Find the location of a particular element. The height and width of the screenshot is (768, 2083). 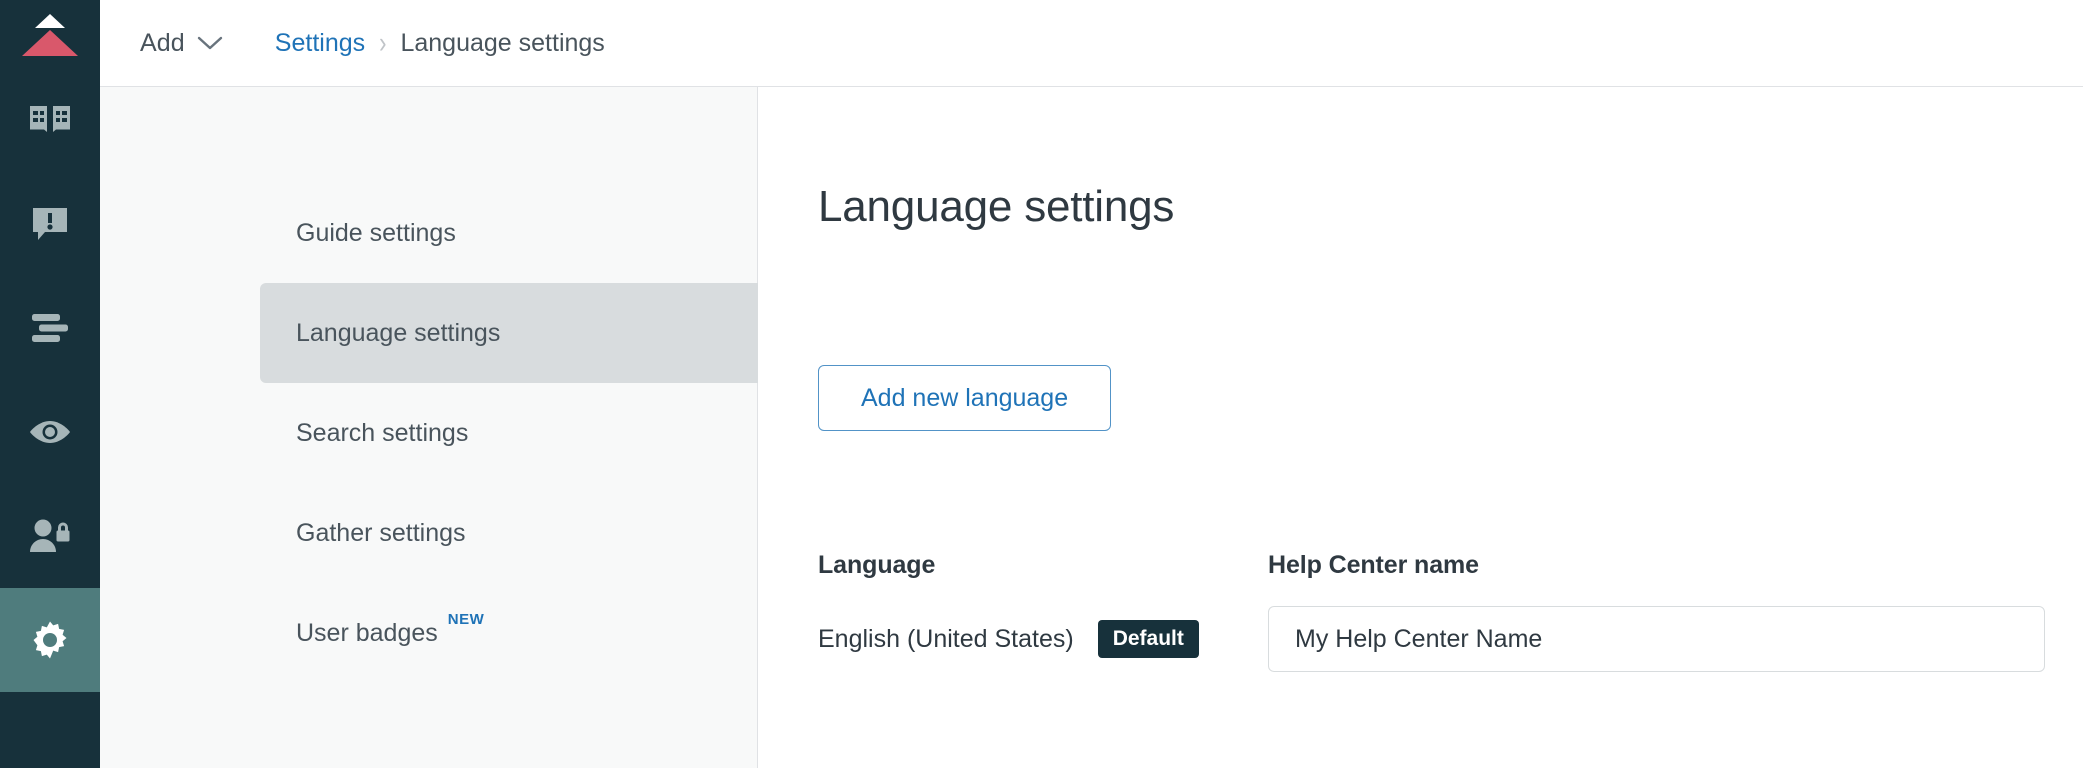

sidebar-item-user-badges: User badges NEW is located at coordinates (530, 633).